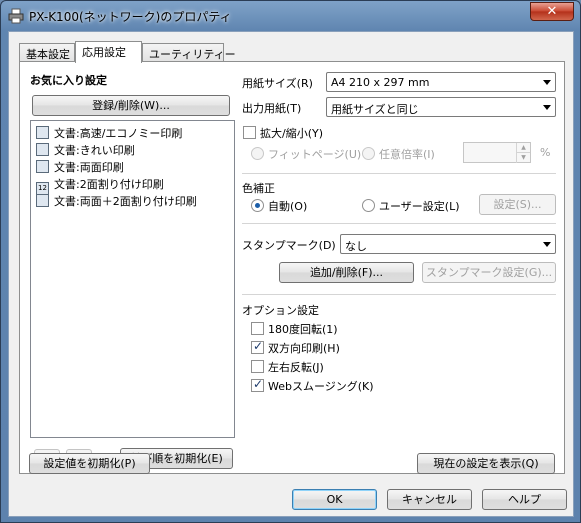 This screenshot has width=581, height=523. What do you see at coordinates (407, 154) in the screenshot?
I see `custom-ratio-label: 任意倍率(I)` at bounding box center [407, 154].